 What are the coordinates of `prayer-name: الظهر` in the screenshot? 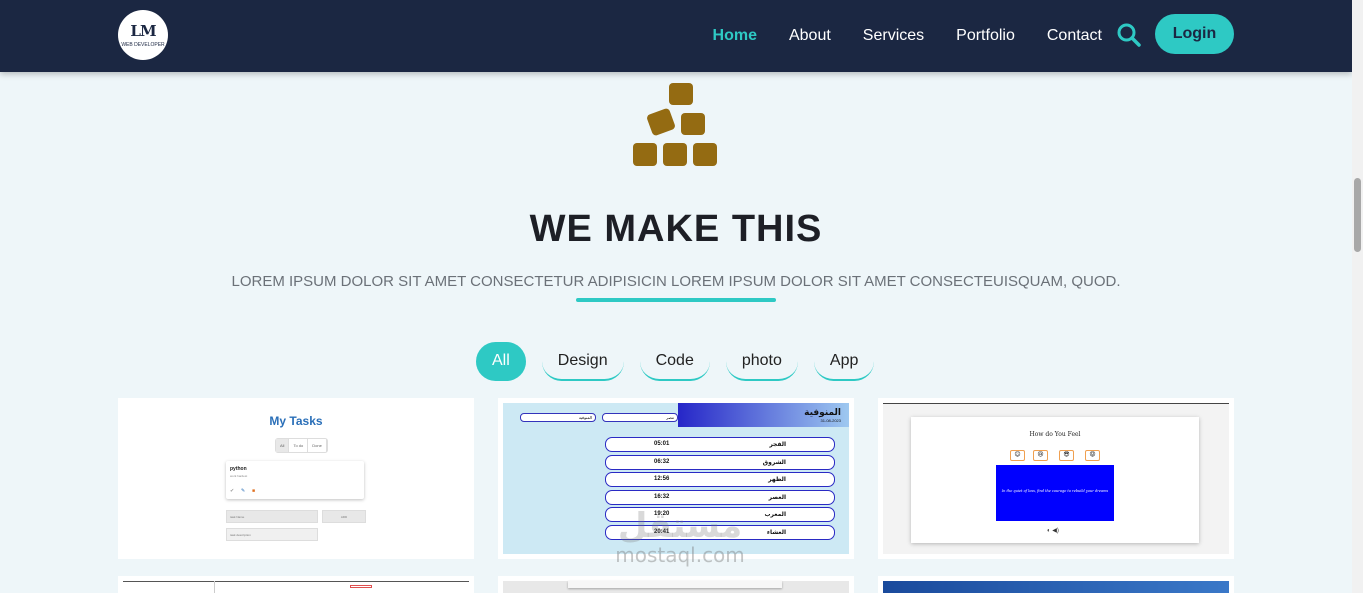 It's located at (777, 480).